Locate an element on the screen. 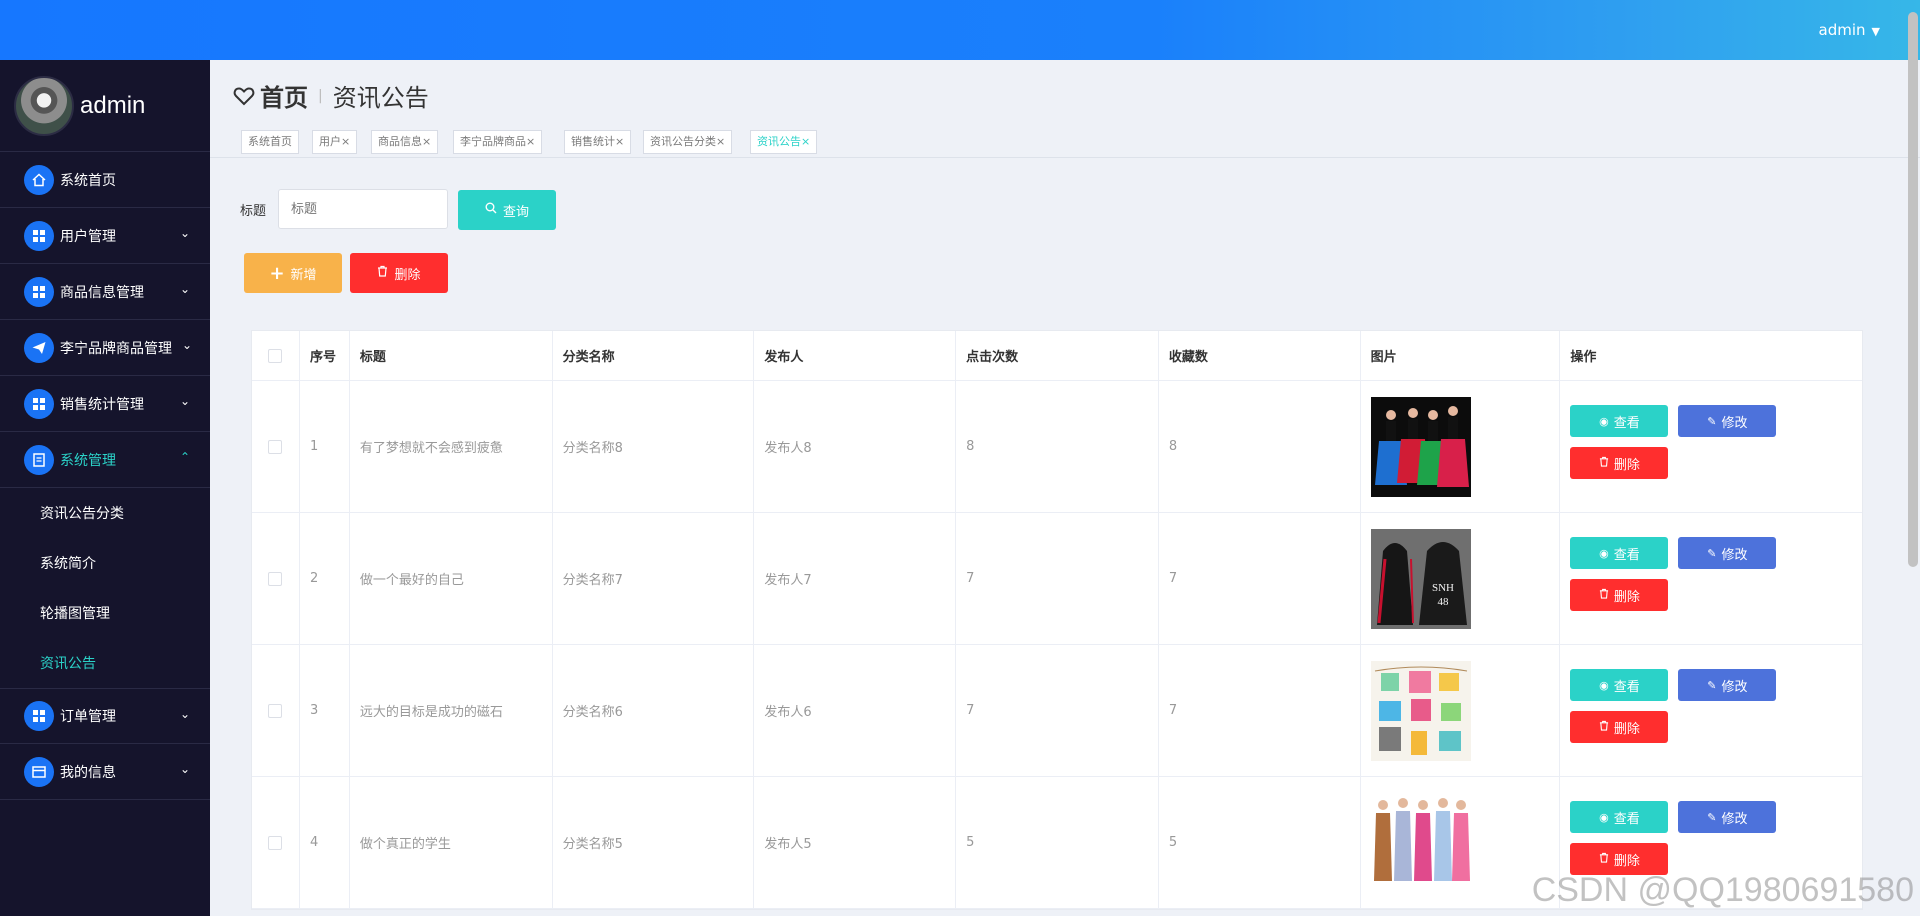 The image size is (1920, 916). cell-image is located at coordinates (1461, 710).